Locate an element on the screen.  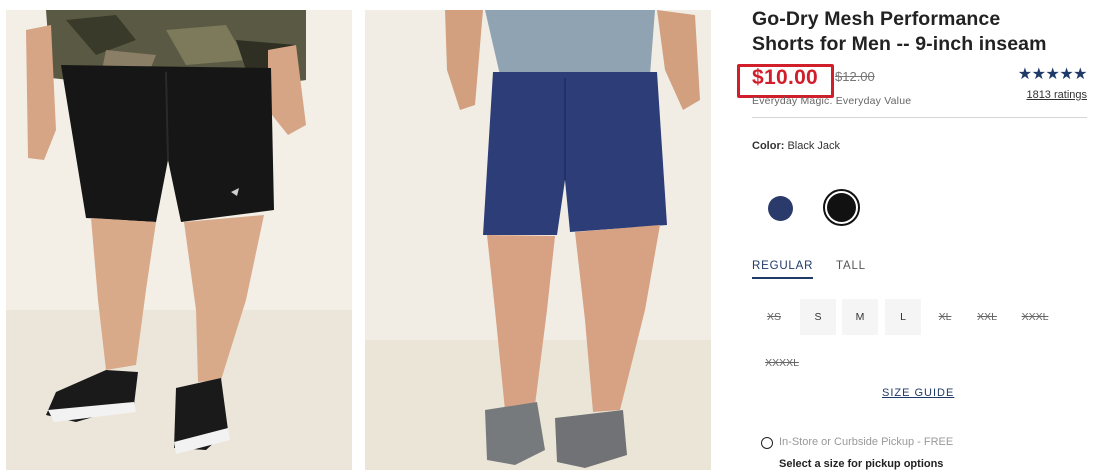
price-tagline: Everyday Magic. Everyday Value is located at coordinates (832, 101).